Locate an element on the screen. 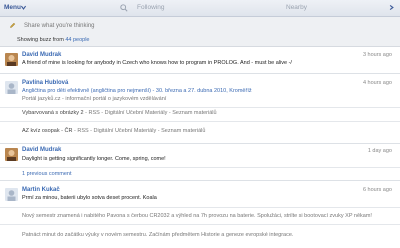  chevron-down-icon is located at coordinates (23, 7).